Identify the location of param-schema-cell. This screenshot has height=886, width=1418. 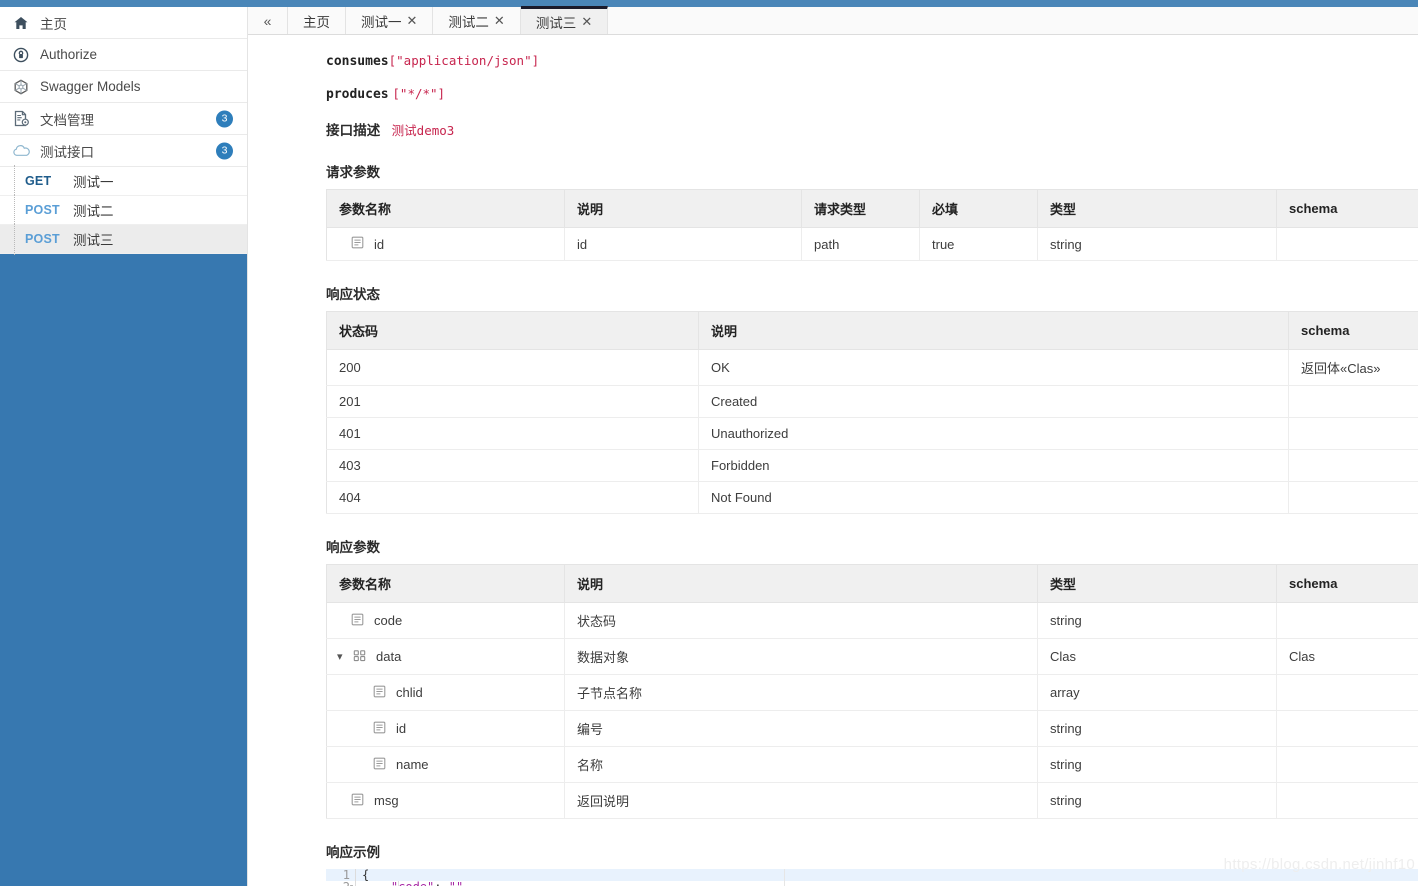
(1347, 728).